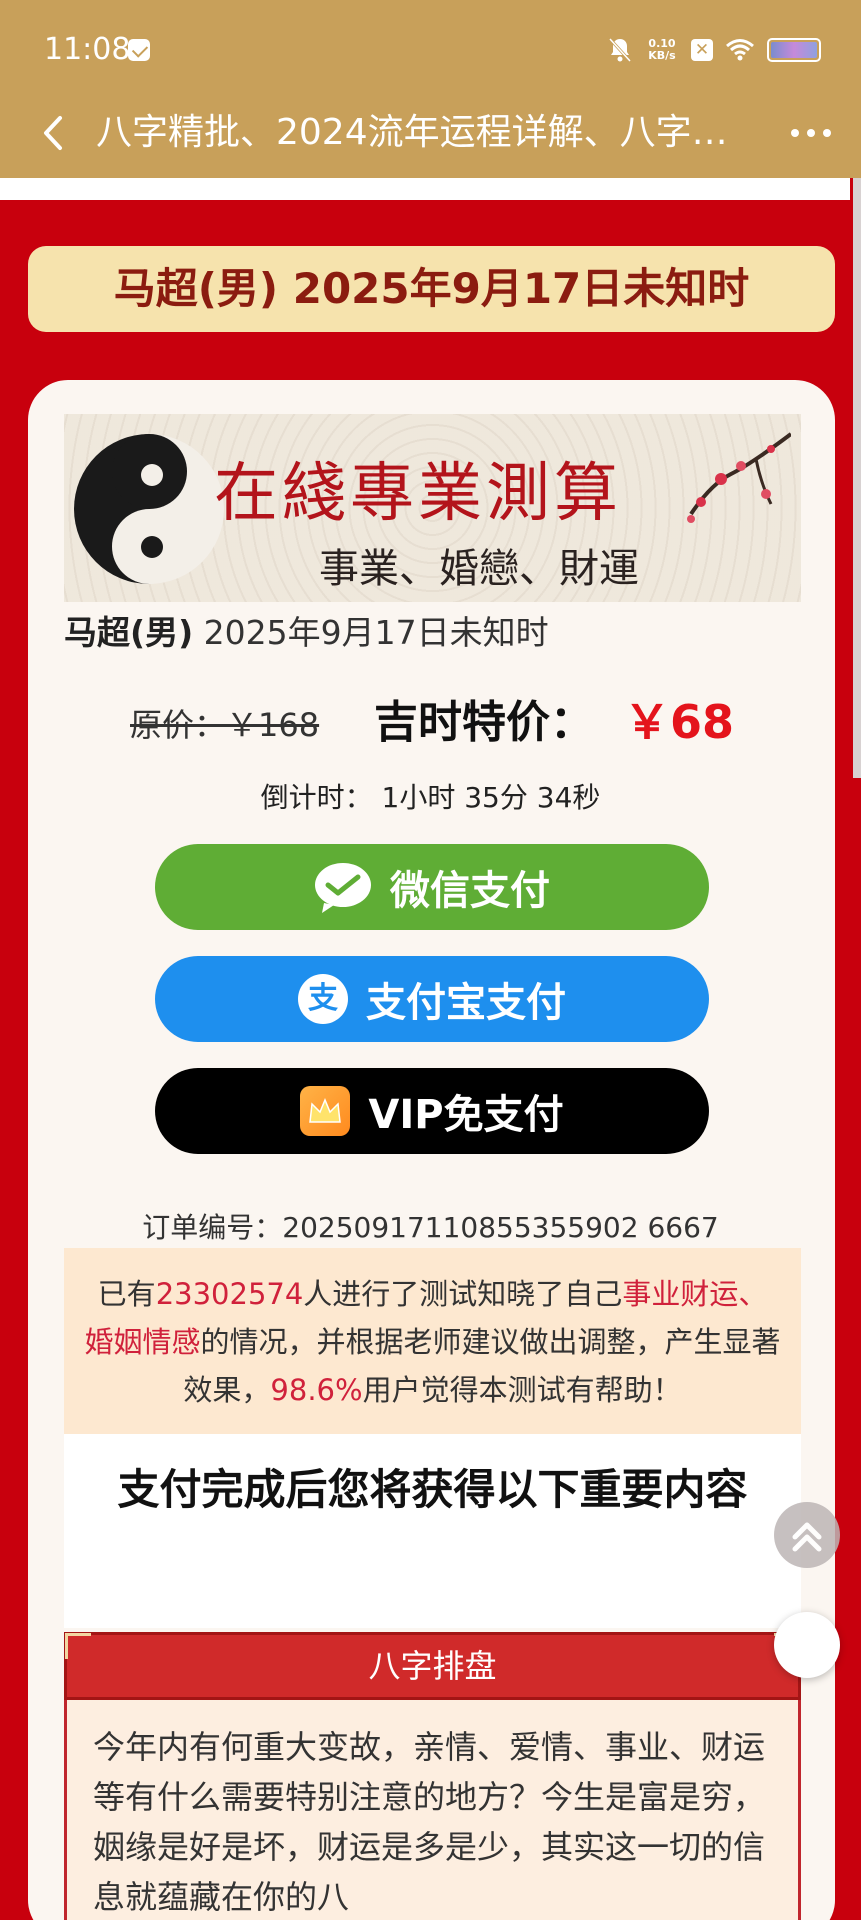 The image size is (861, 1920). Describe the element at coordinates (714, 50) in the screenshot. I see `status-icons: 0.10 KB/s ✕` at that location.